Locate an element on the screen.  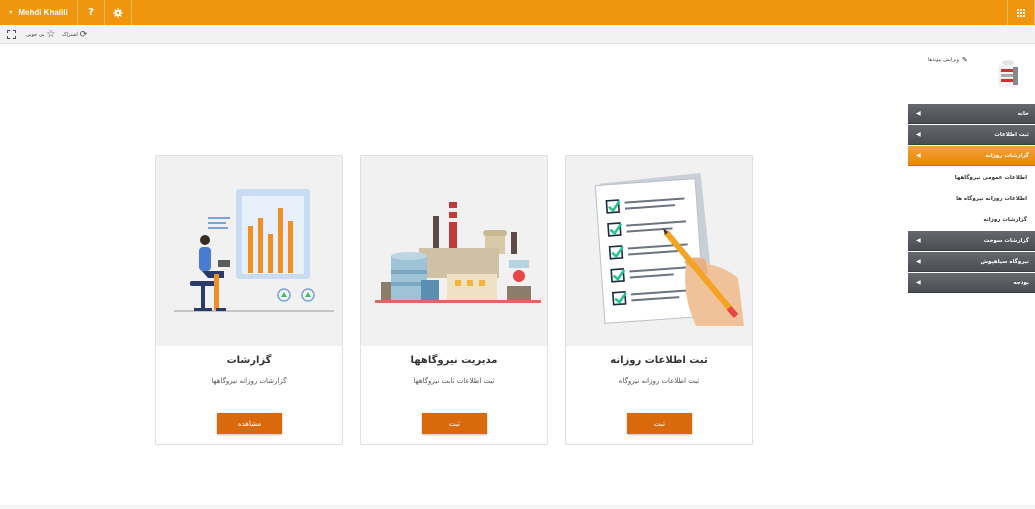
nav-item-label: ثبت اطلاعات is located at coordinates (1011, 134).